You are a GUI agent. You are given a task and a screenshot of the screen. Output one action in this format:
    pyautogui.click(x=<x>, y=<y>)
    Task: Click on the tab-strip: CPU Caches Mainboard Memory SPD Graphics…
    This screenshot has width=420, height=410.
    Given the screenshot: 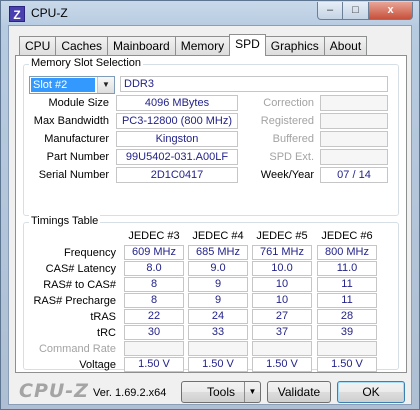 What is the action you would take?
    pyautogui.click(x=193, y=45)
    